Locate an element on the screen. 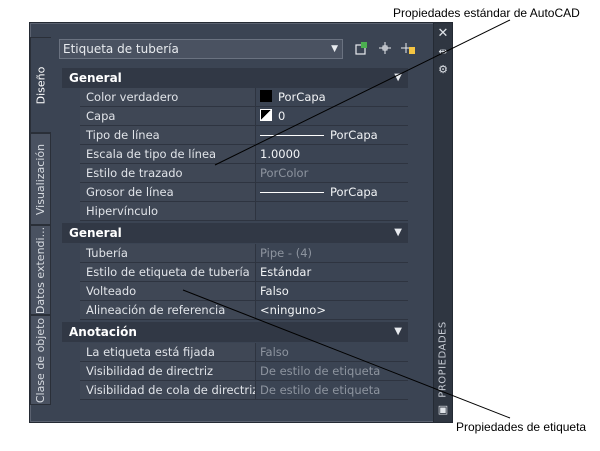 The width and height of the screenshot is (600, 451). tab-visualizacion: Visualización is located at coordinates (40, 179).